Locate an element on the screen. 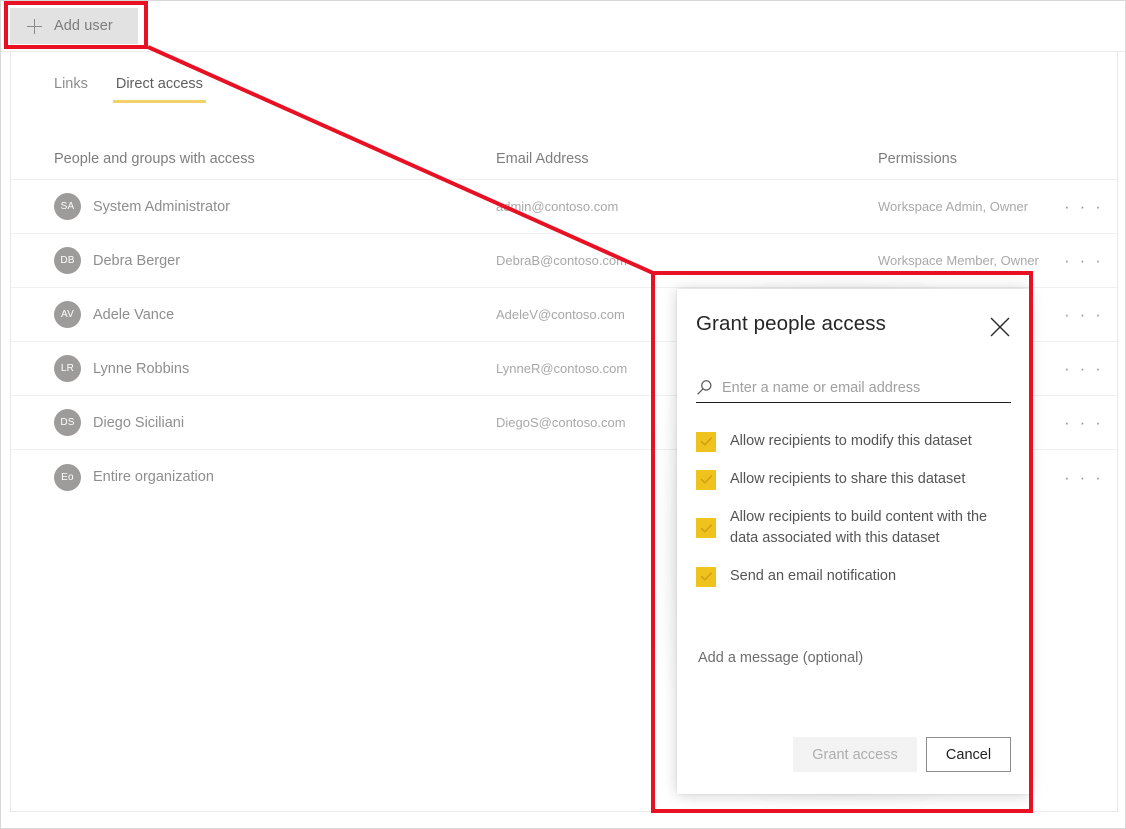 This screenshot has width=1126, height=829. person-name: Lynne Robbins is located at coordinates (141, 368).